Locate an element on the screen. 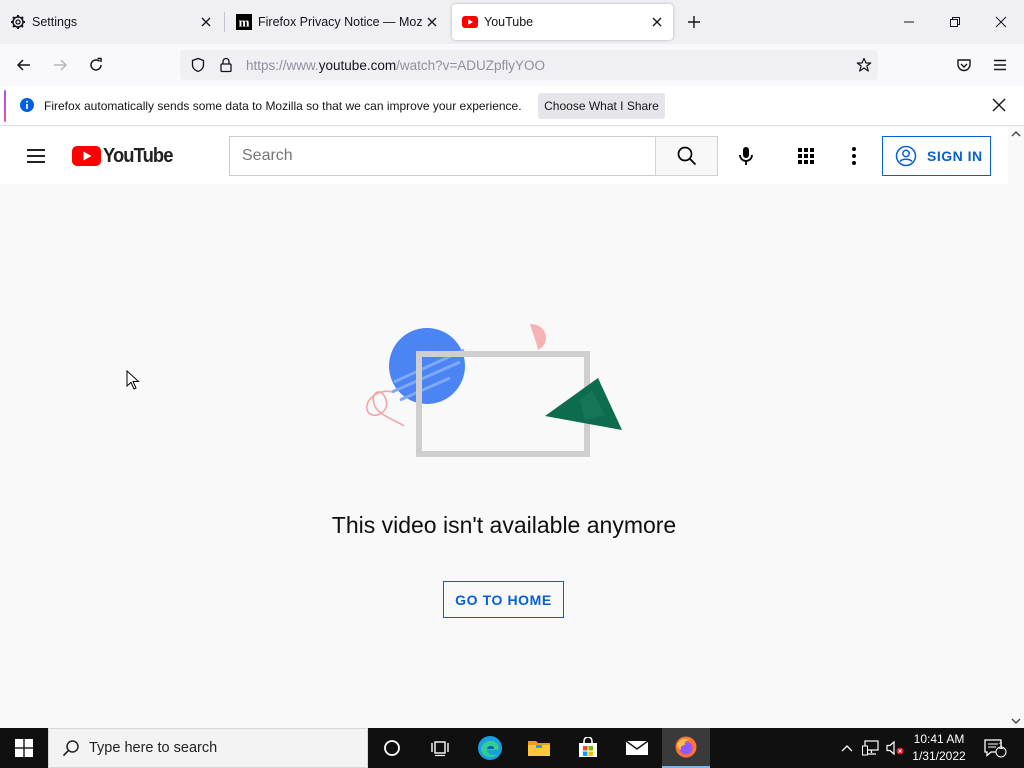  sign-in-label: SIGN IN is located at coordinates (955, 156).